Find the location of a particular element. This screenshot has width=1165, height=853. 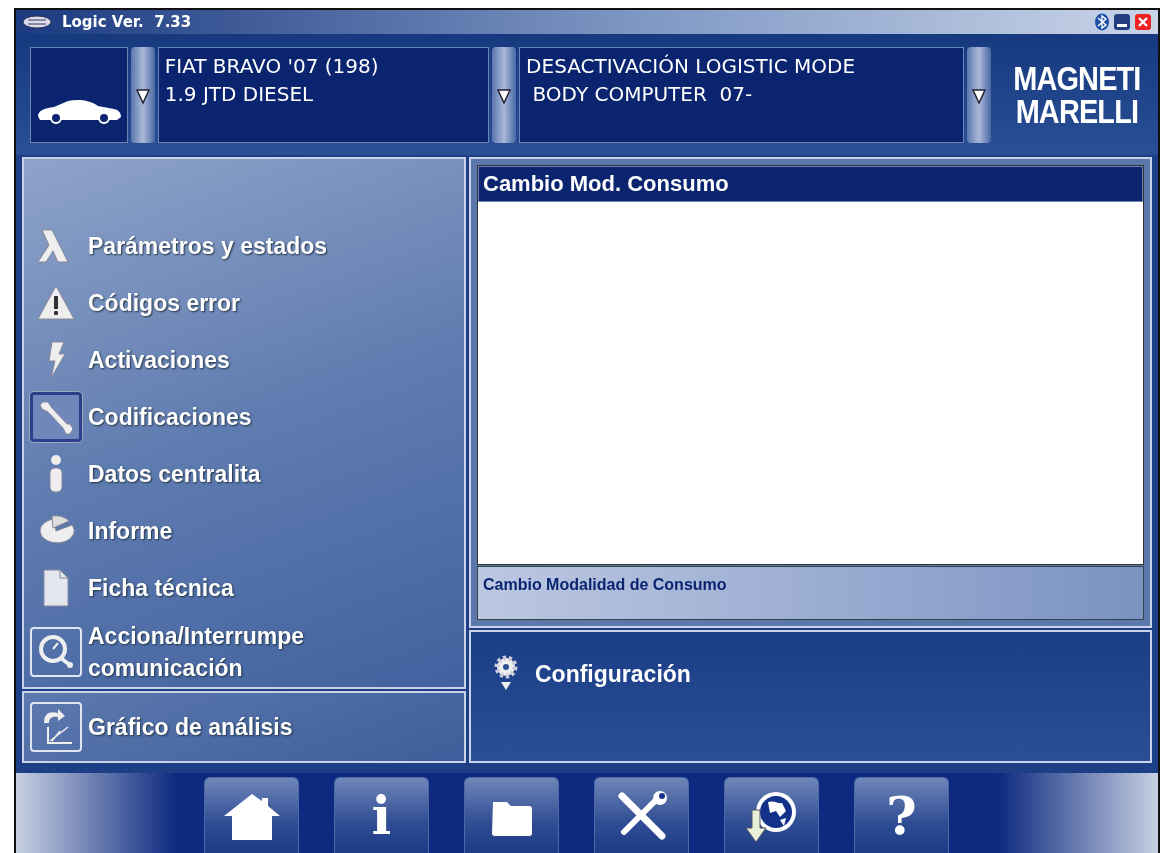

folder-button is located at coordinates (511, 815).